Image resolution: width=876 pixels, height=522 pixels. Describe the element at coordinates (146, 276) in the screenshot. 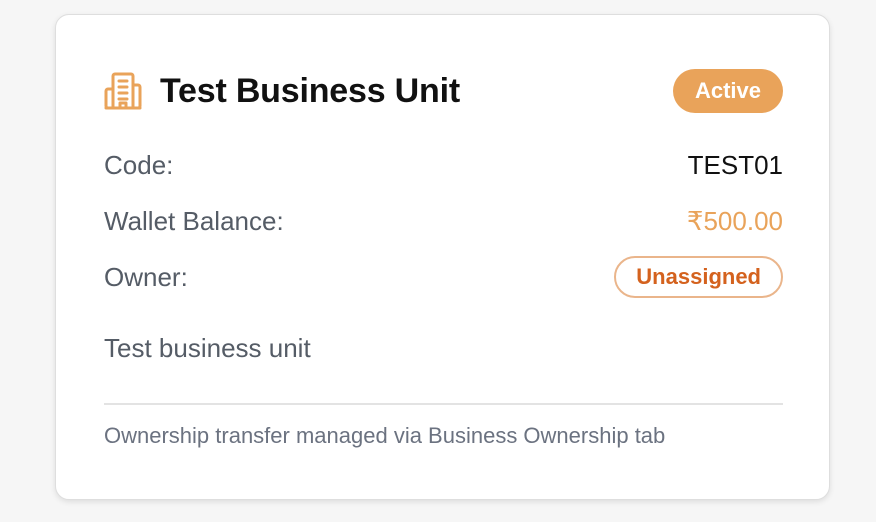

I see `owner-label: Owner:` at that location.